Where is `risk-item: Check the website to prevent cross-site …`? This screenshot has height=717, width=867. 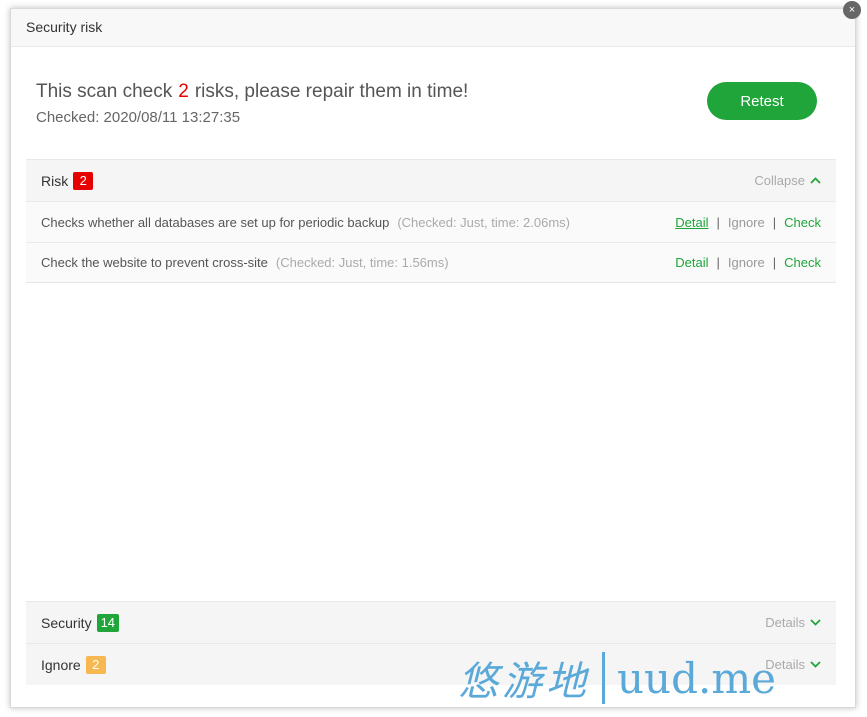
risk-item: Check the website to prevent cross-site … is located at coordinates (431, 262).